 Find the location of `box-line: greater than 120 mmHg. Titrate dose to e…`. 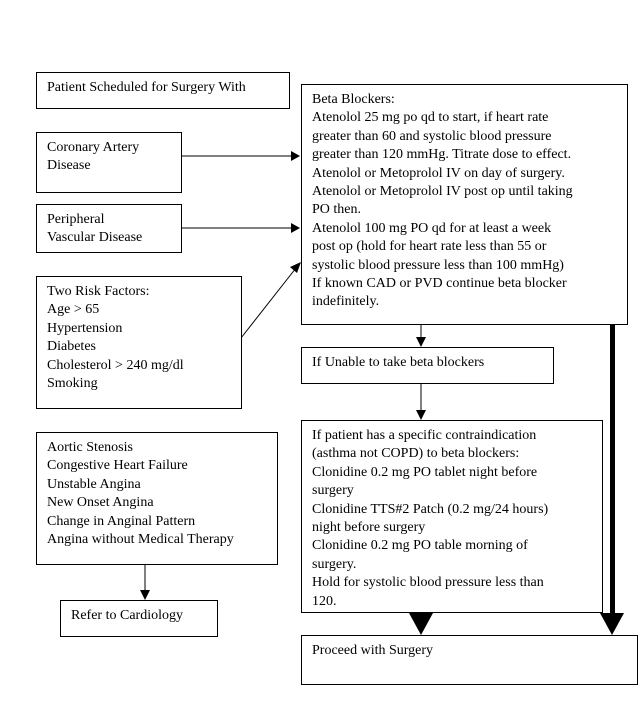

box-line: greater than 120 mmHg. Titrate dose to e… is located at coordinates (442, 155).